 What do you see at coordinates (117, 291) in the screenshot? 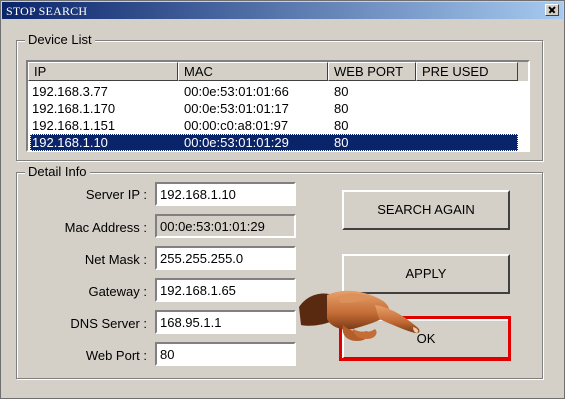
I see `gateway-label: Gateway :` at bounding box center [117, 291].